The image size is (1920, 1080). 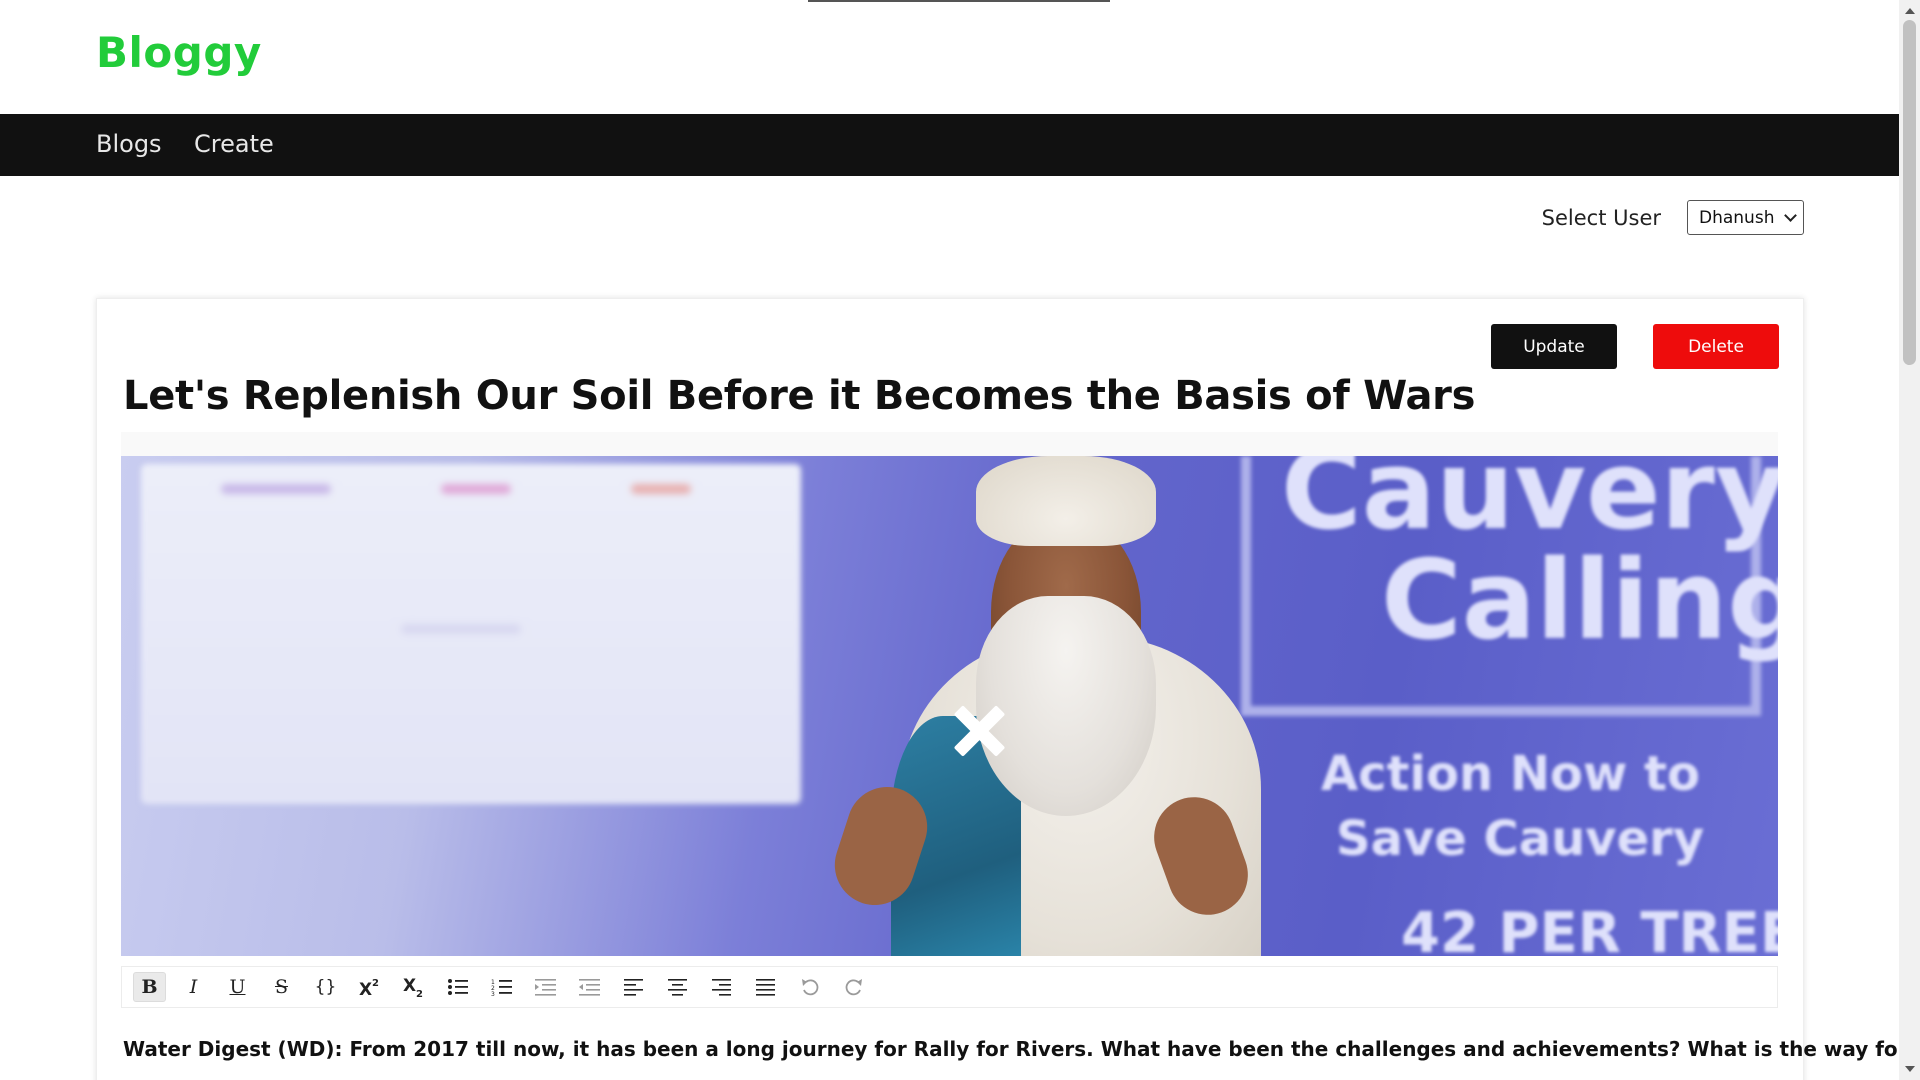 I want to click on scrollbar-thumb, so click(x=1909, y=192).